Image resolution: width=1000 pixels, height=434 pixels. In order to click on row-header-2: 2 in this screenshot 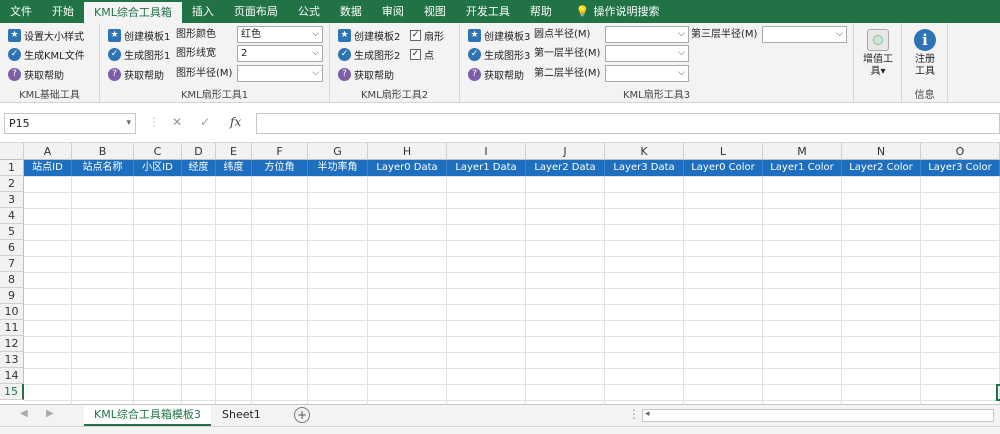, I will do `click(12, 184)`.